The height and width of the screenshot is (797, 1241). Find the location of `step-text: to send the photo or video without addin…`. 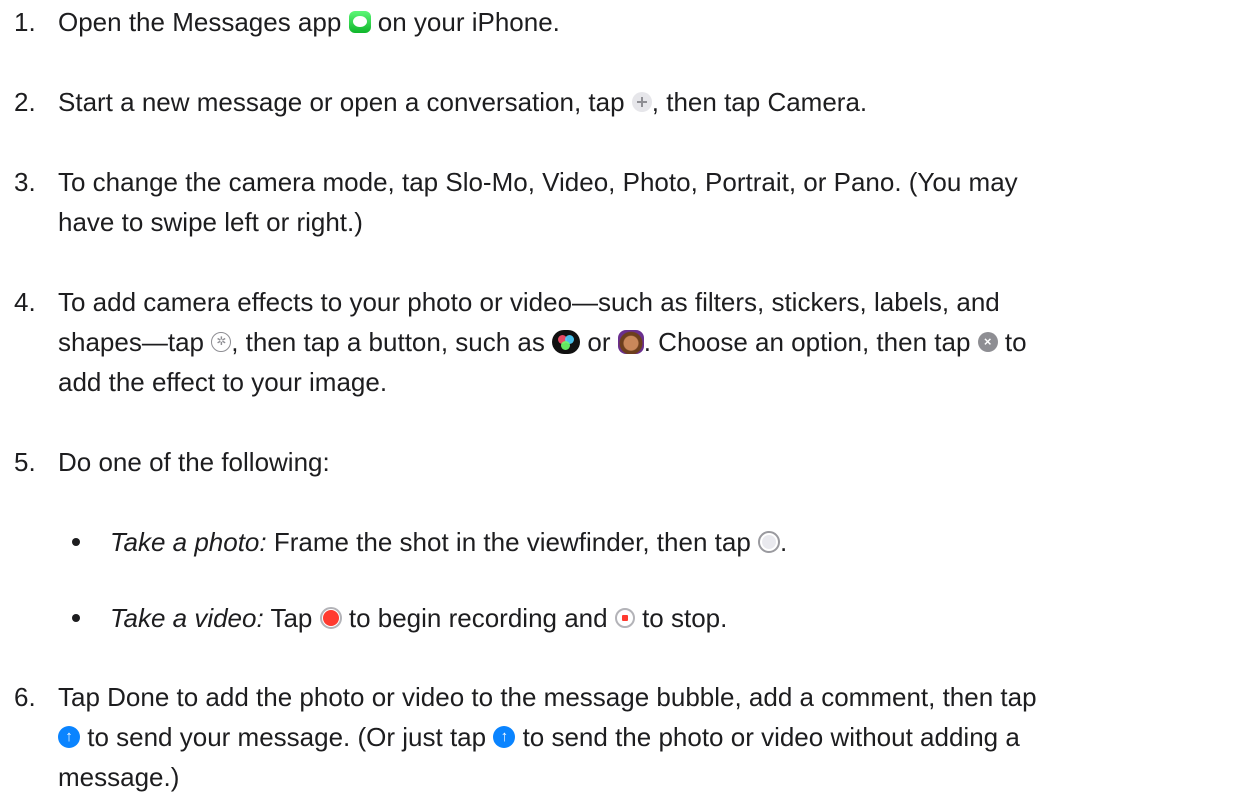

step-text: to send the photo or video without addin… is located at coordinates (771, 737).